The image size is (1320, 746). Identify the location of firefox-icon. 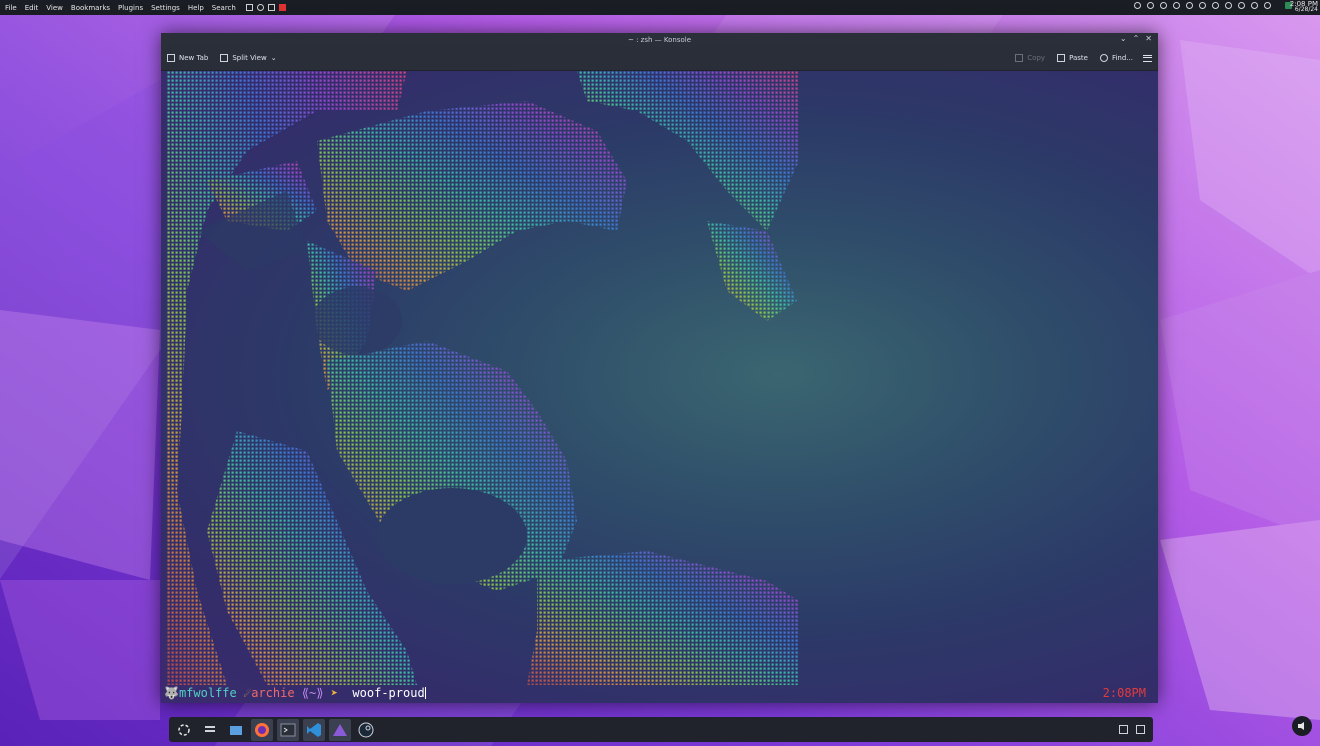
(262, 729).